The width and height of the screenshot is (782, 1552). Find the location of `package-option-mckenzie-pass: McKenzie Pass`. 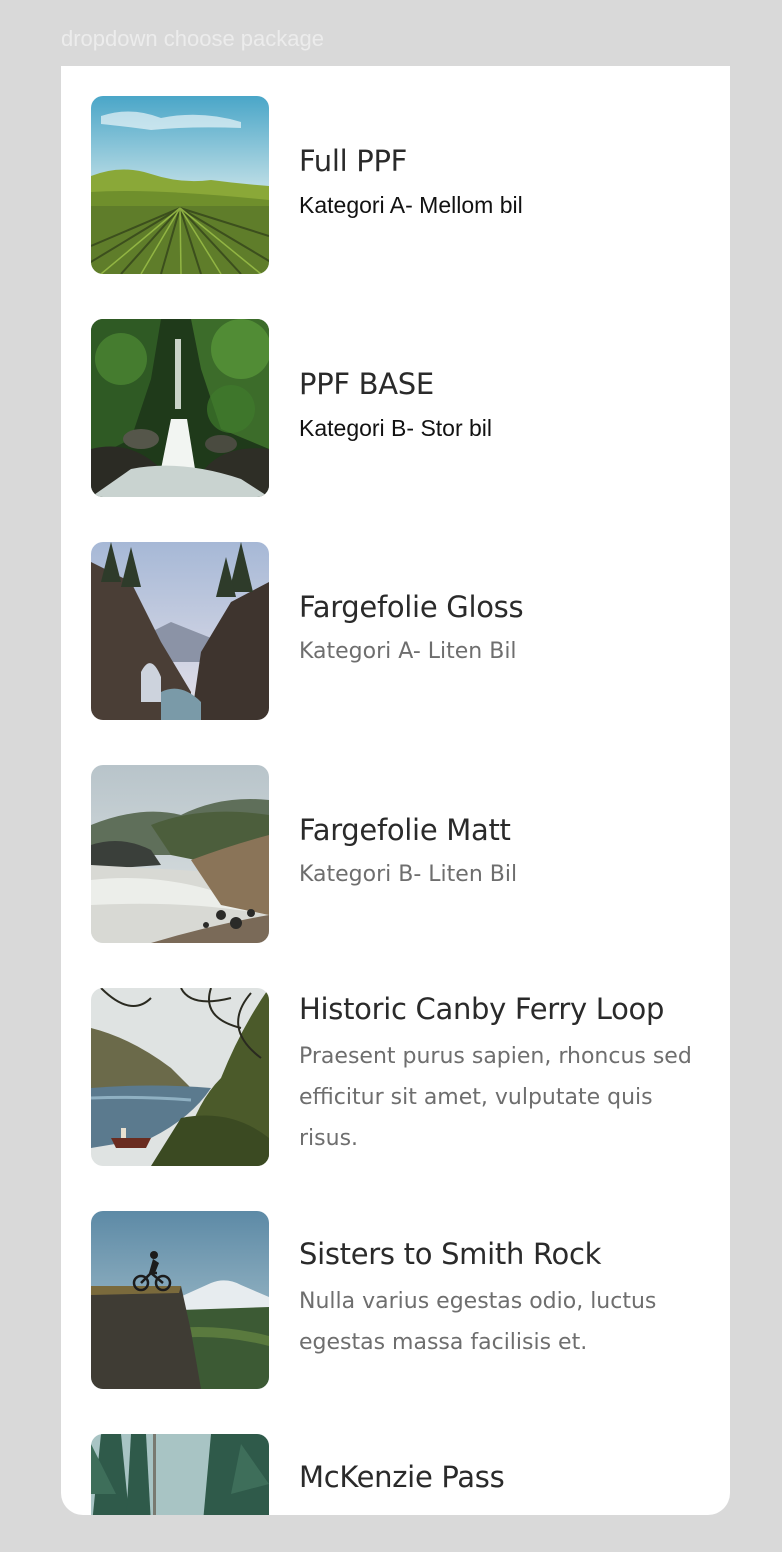

package-option-mckenzie-pass: McKenzie Pass is located at coordinates (401, 1474).